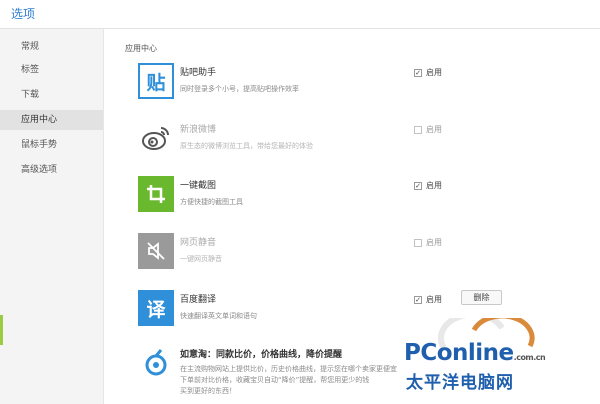 The image size is (600, 404). I want to click on translate-icon: 译, so click(156, 308).